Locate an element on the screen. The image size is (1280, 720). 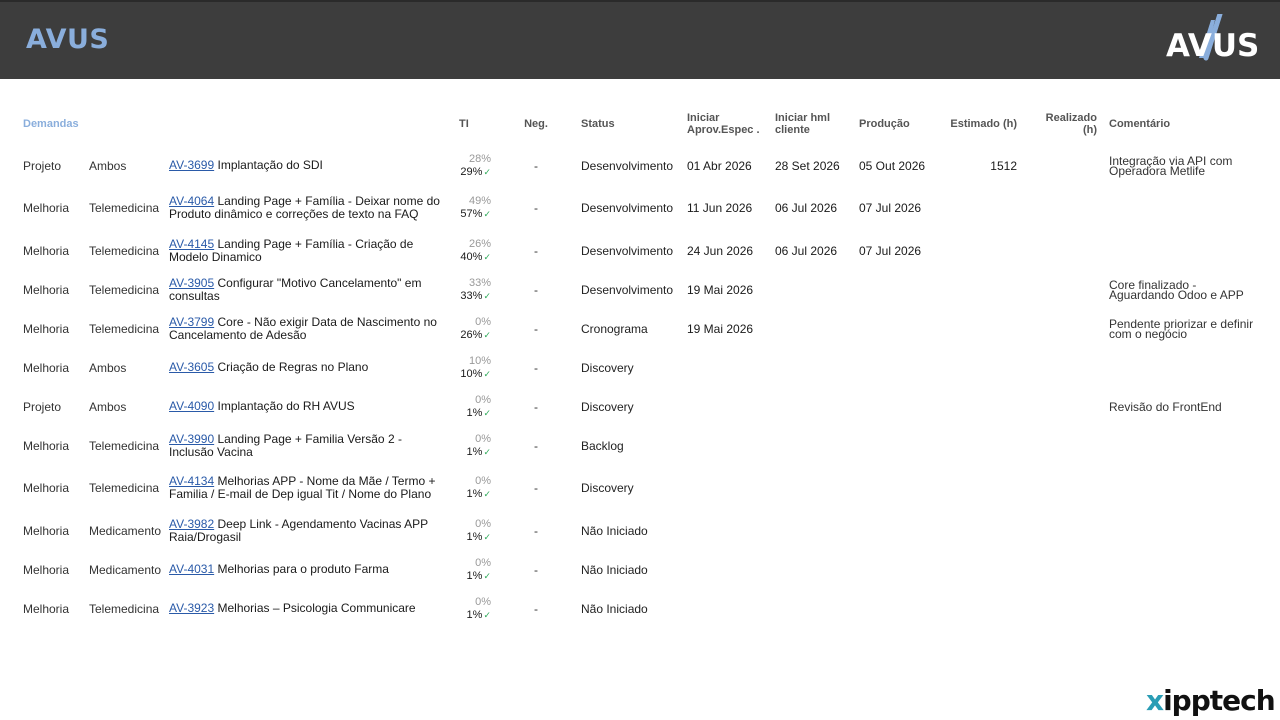
demanda-link: AV-4090 is located at coordinates (191, 406).